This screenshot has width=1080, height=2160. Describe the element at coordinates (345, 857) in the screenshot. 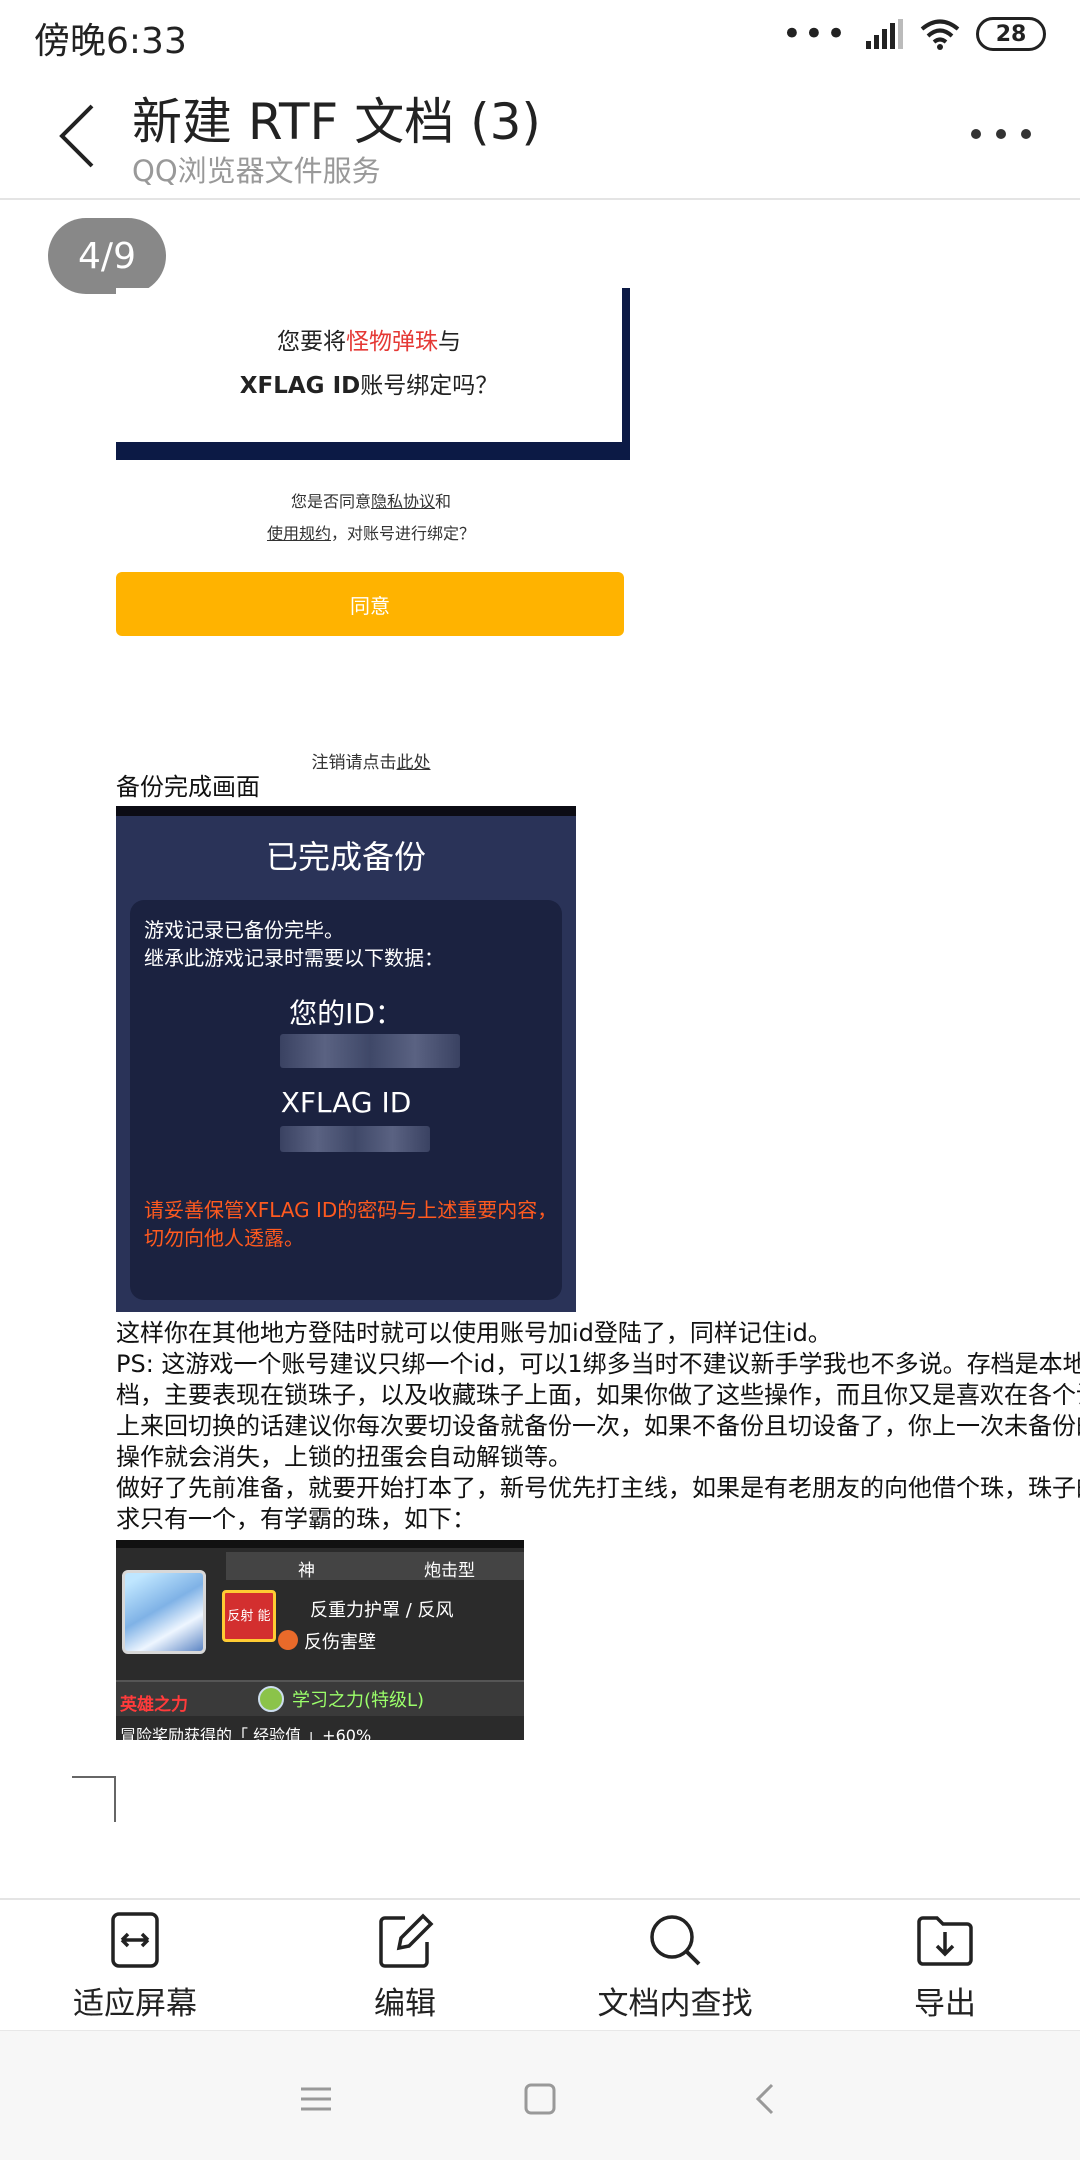

I see `backup-title: 已完成备份` at that location.